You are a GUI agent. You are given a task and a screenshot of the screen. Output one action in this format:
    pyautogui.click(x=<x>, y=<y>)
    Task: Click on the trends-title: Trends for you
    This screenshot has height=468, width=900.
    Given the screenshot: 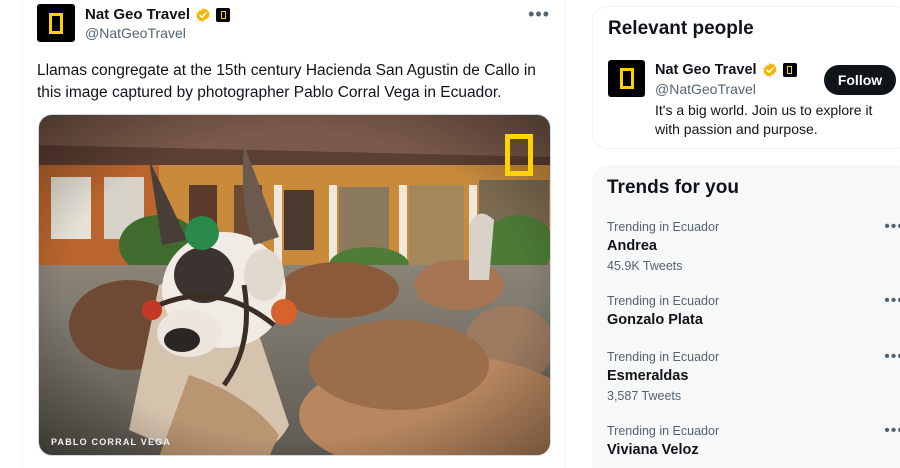 What is the action you would take?
    pyautogui.click(x=673, y=187)
    